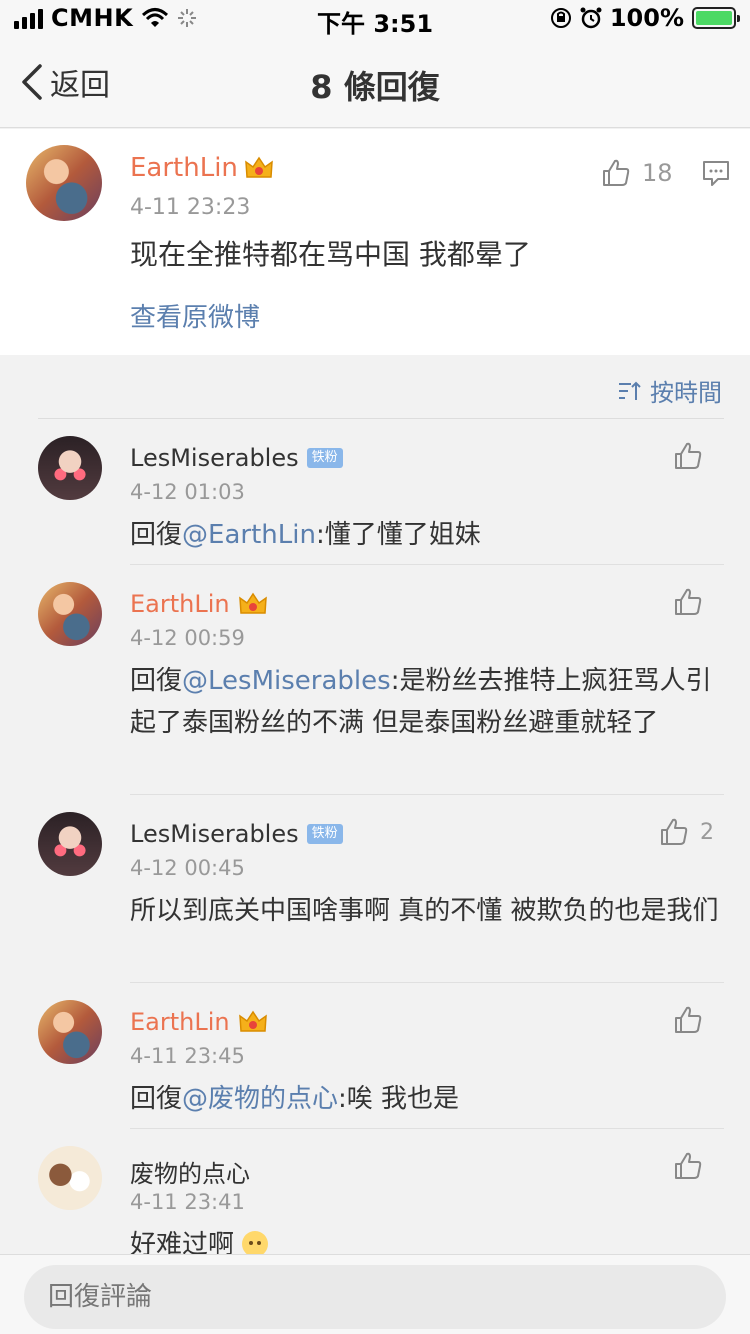 This screenshot has height=1334, width=750. Describe the element at coordinates (249, 535) in the screenshot. I see `mention-link: @EarthLin` at that location.